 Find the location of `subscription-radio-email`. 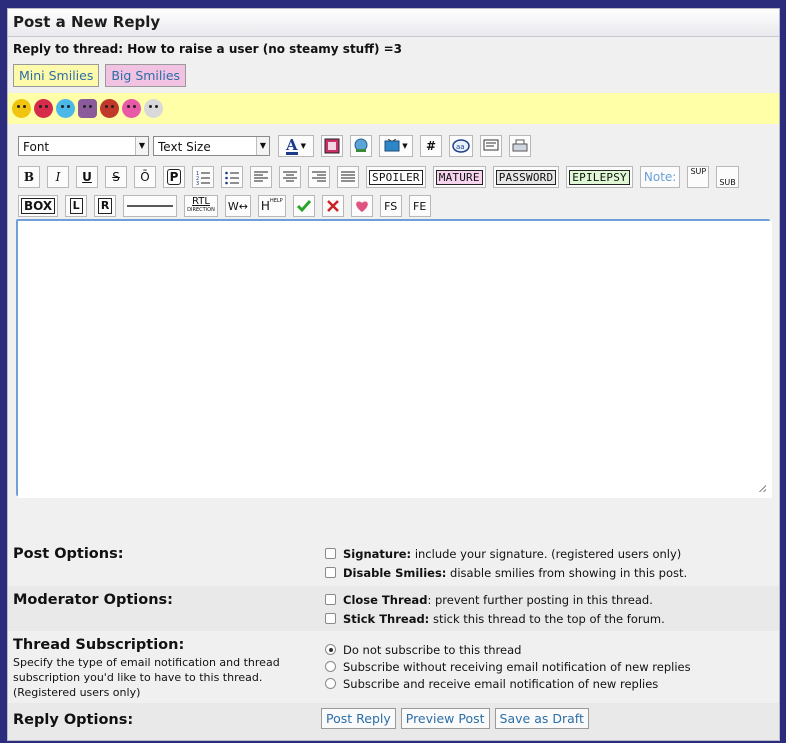

subscription-radio-email is located at coordinates (330, 683).